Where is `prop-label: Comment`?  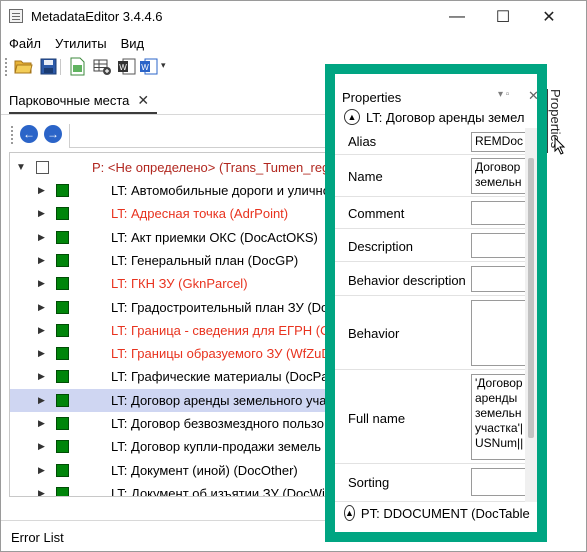
prop-label: Comment is located at coordinates (376, 213).